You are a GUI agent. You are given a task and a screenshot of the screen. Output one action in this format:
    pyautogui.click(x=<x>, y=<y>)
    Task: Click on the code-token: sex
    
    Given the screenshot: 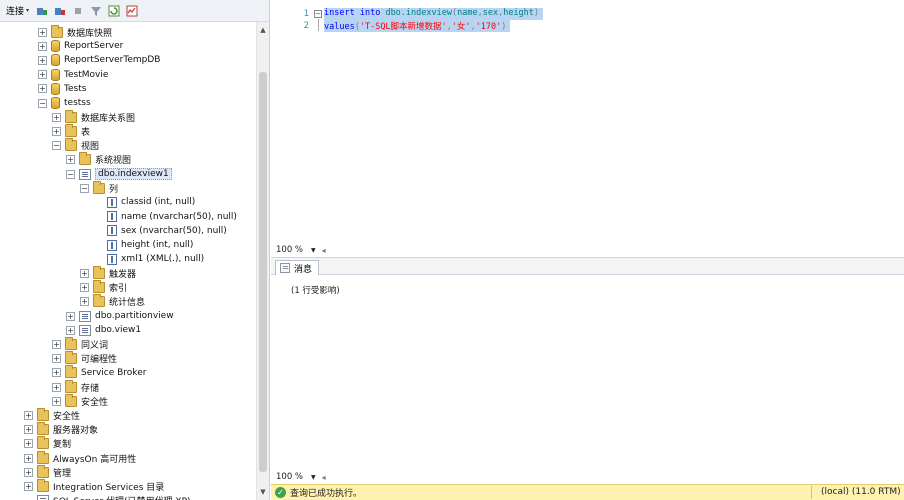 What is the action you would take?
    pyautogui.click(x=490, y=13)
    